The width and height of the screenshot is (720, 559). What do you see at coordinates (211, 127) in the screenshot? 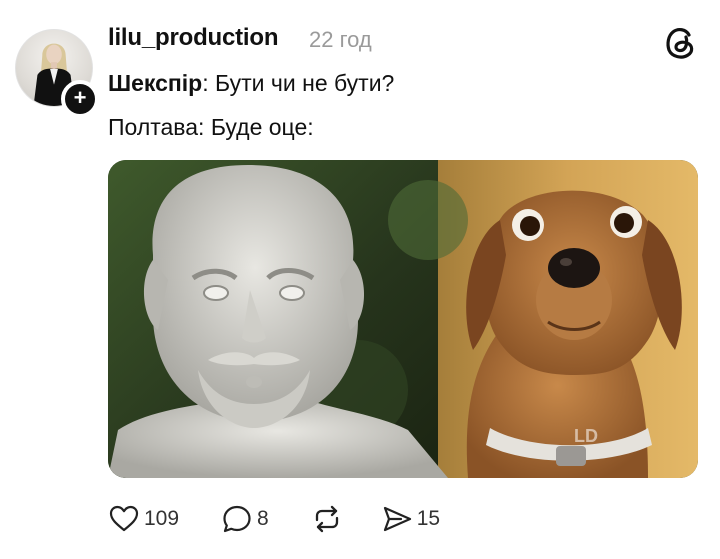
I see `post-text-line2: Полтава: Буде оце:` at bounding box center [211, 127].